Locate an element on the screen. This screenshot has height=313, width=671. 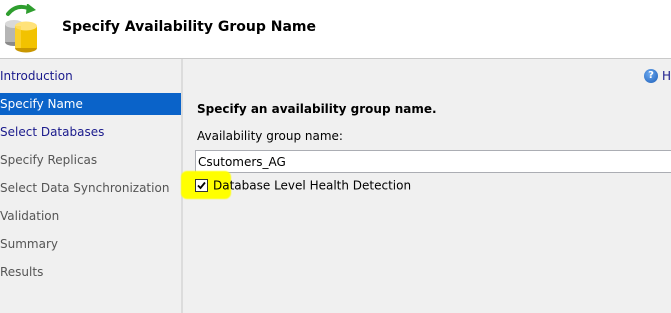
nav-item-select-data-synchronization: Select Data Synchronization is located at coordinates (90, 188).